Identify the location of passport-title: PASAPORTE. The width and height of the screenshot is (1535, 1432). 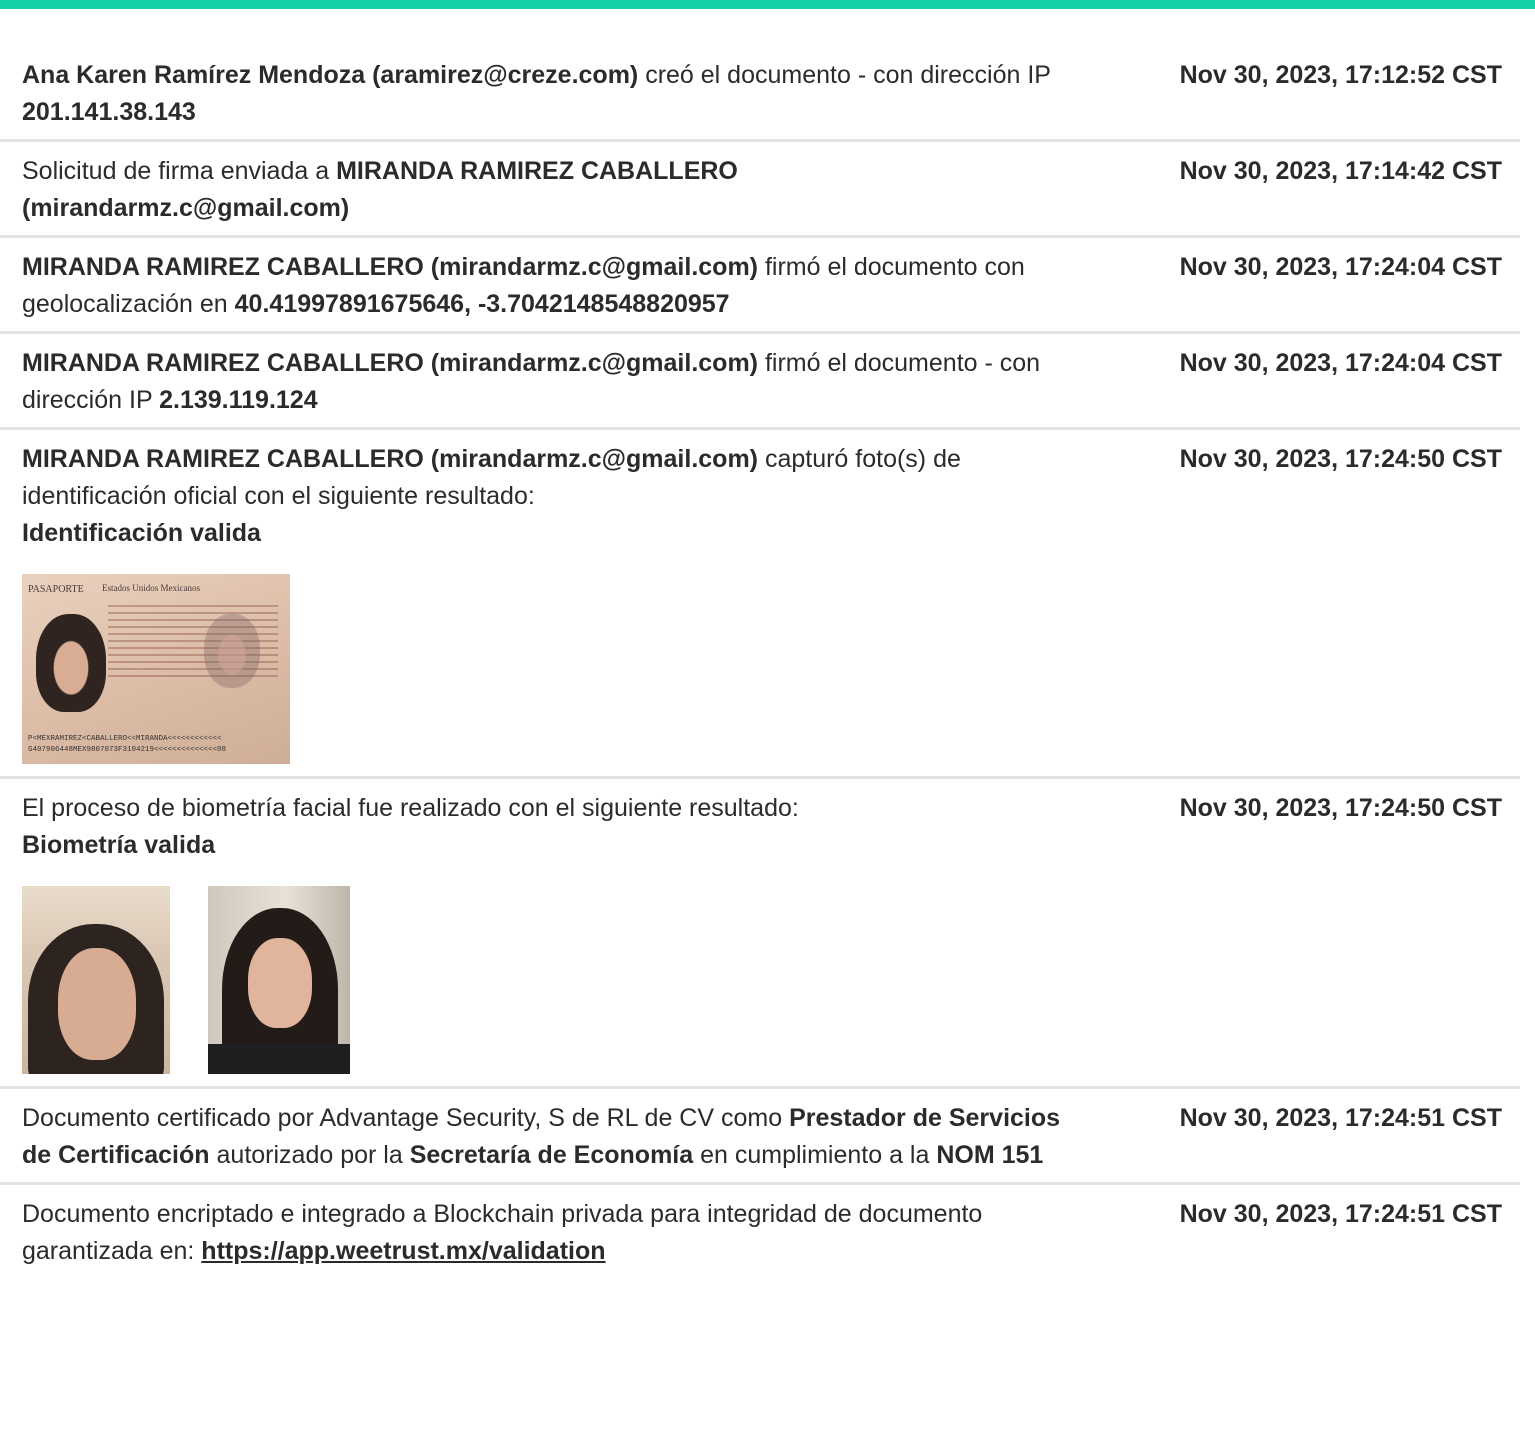
(56, 589).